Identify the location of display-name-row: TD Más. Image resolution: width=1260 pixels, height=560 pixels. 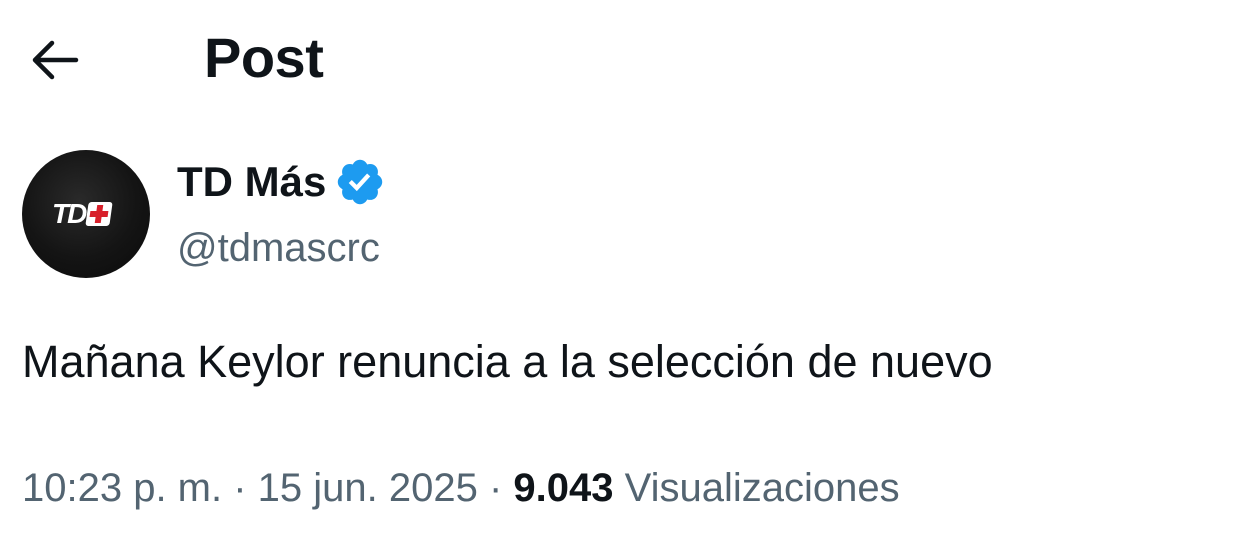
(281, 182).